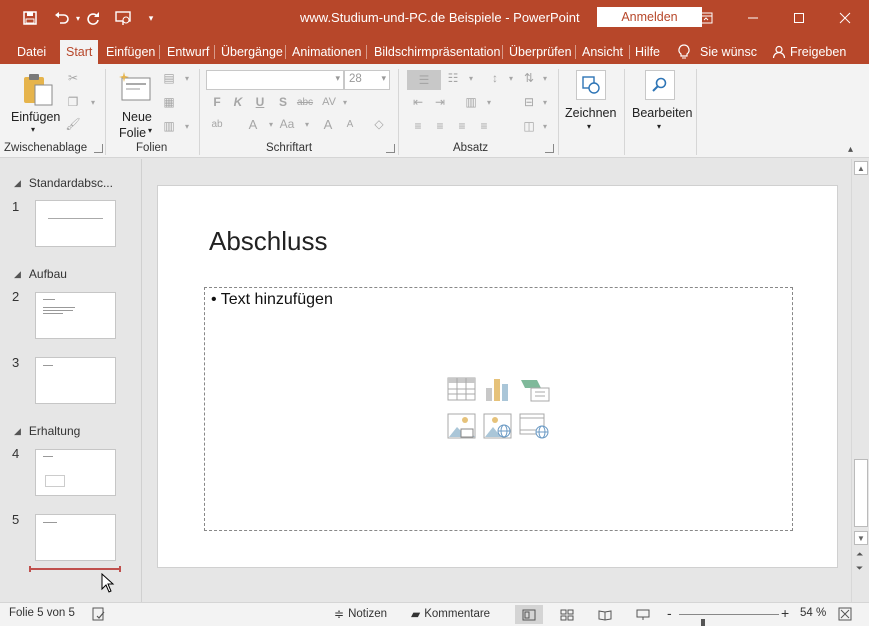  Describe the element at coordinates (859, 568) in the screenshot. I see `next-slide-icon: ⏷` at that location.